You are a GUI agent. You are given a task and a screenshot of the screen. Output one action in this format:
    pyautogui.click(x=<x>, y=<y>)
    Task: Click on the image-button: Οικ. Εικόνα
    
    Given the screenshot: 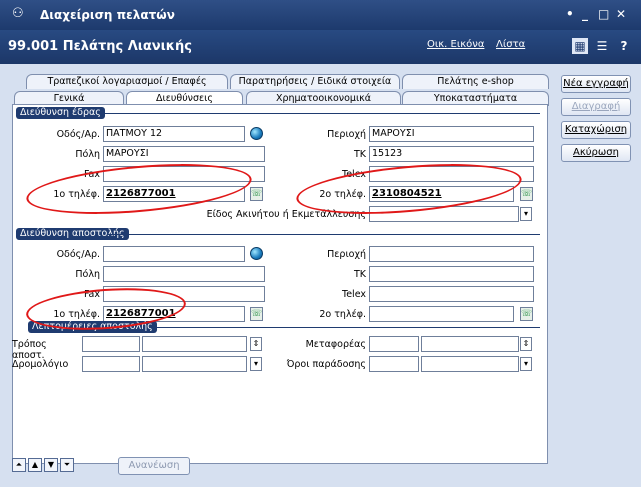 What is the action you would take?
    pyautogui.click(x=455, y=44)
    